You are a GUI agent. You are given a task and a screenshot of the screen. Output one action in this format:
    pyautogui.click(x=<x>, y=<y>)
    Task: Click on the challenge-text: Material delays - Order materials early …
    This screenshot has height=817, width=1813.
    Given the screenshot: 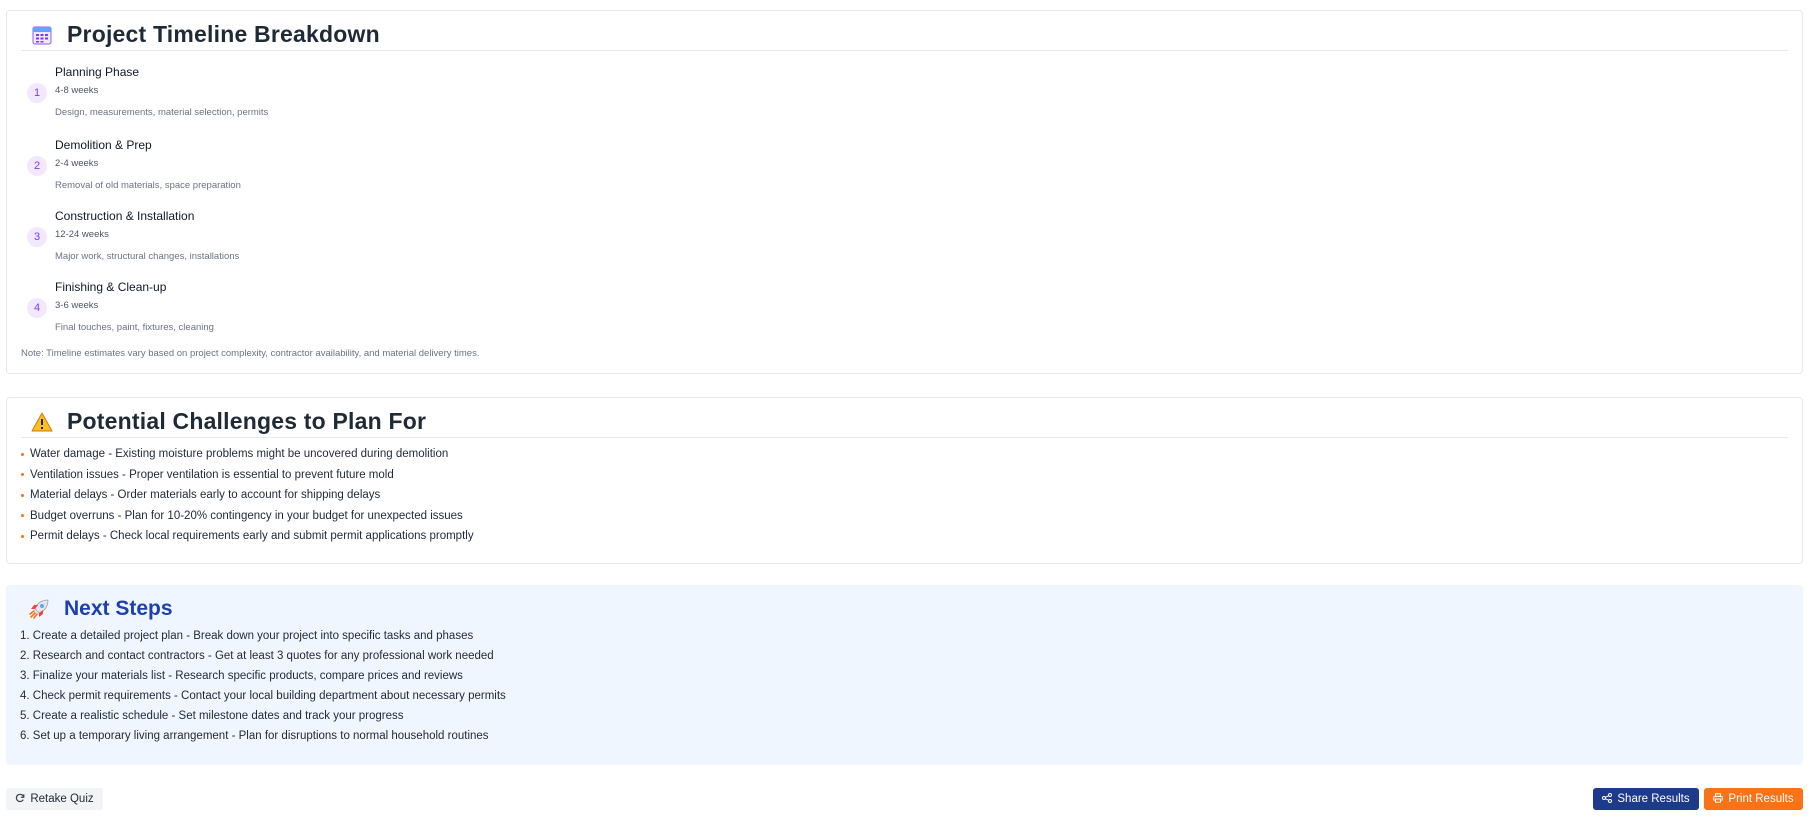 What is the action you would take?
    pyautogui.click(x=205, y=495)
    